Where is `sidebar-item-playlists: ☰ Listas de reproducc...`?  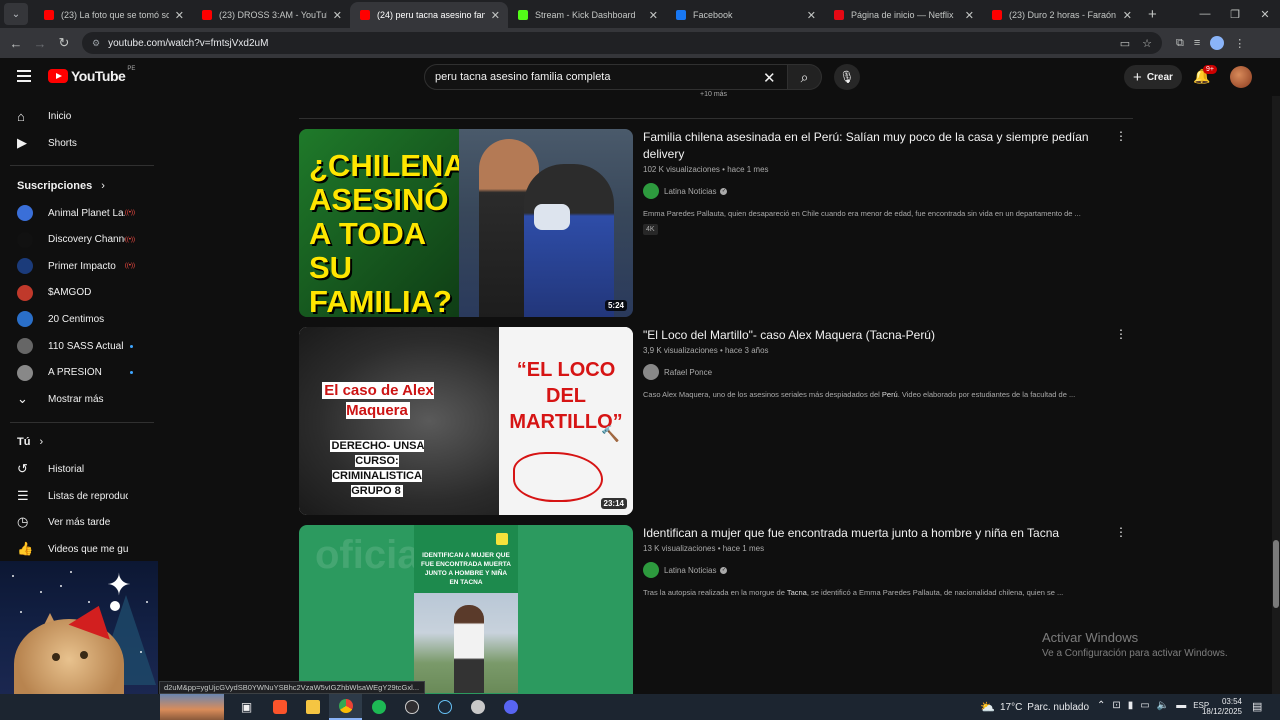 sidebar-item-playlists: ☰ Listas de reproducc... is located at coordinates (77, 496).